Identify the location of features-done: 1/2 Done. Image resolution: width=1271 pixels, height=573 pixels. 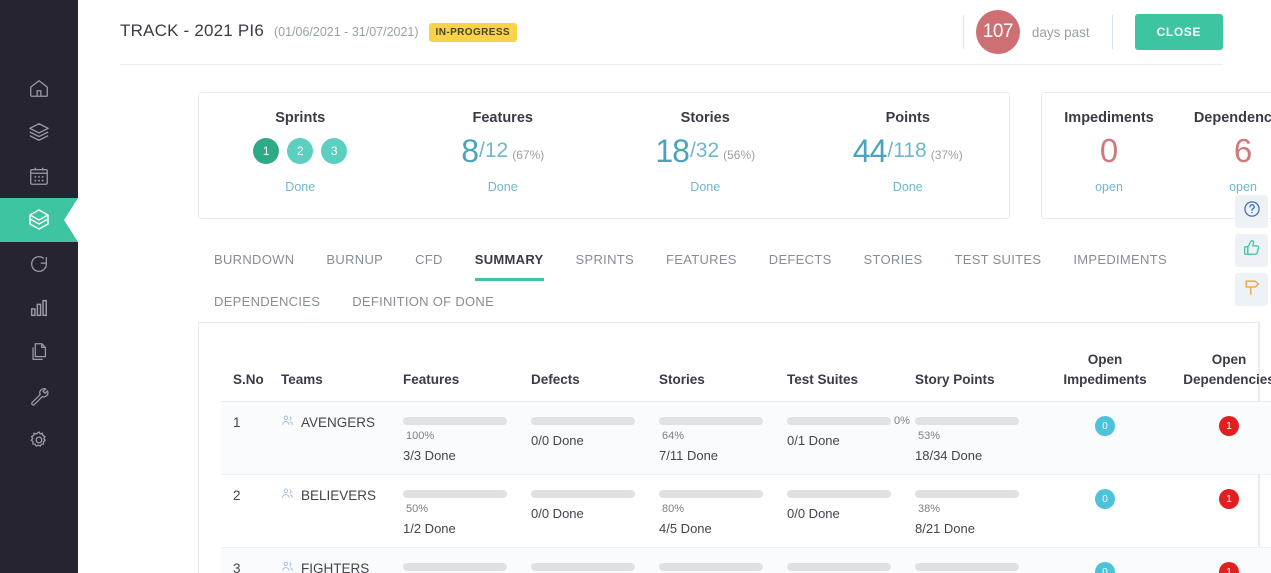
(429, 529).